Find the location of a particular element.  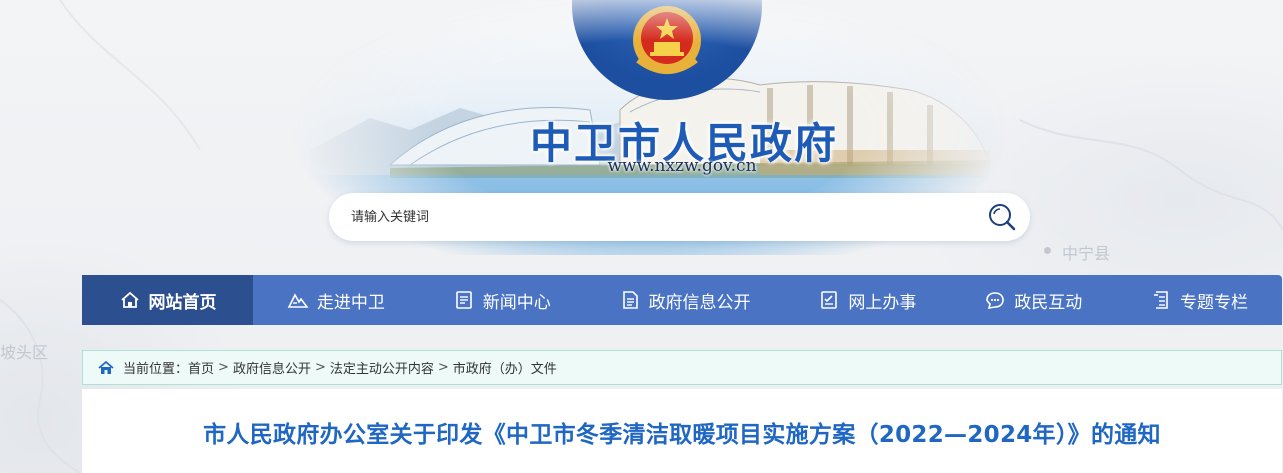

main-nav: 网站首页 走进中卫 新闻中心 政府信息公开 网上办事 政民互动 专题专栏 is located at coordinates (682, 300).